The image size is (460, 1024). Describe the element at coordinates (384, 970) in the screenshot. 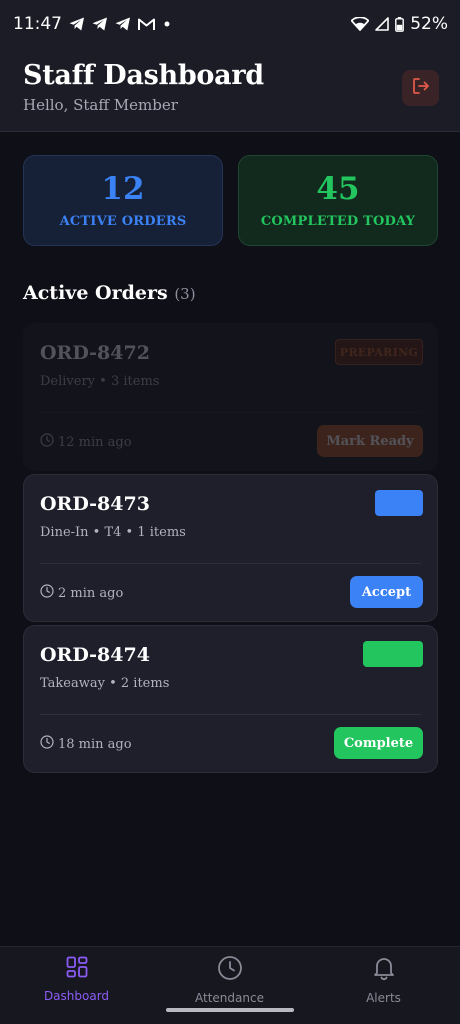

I see `bell-icon` at that location.